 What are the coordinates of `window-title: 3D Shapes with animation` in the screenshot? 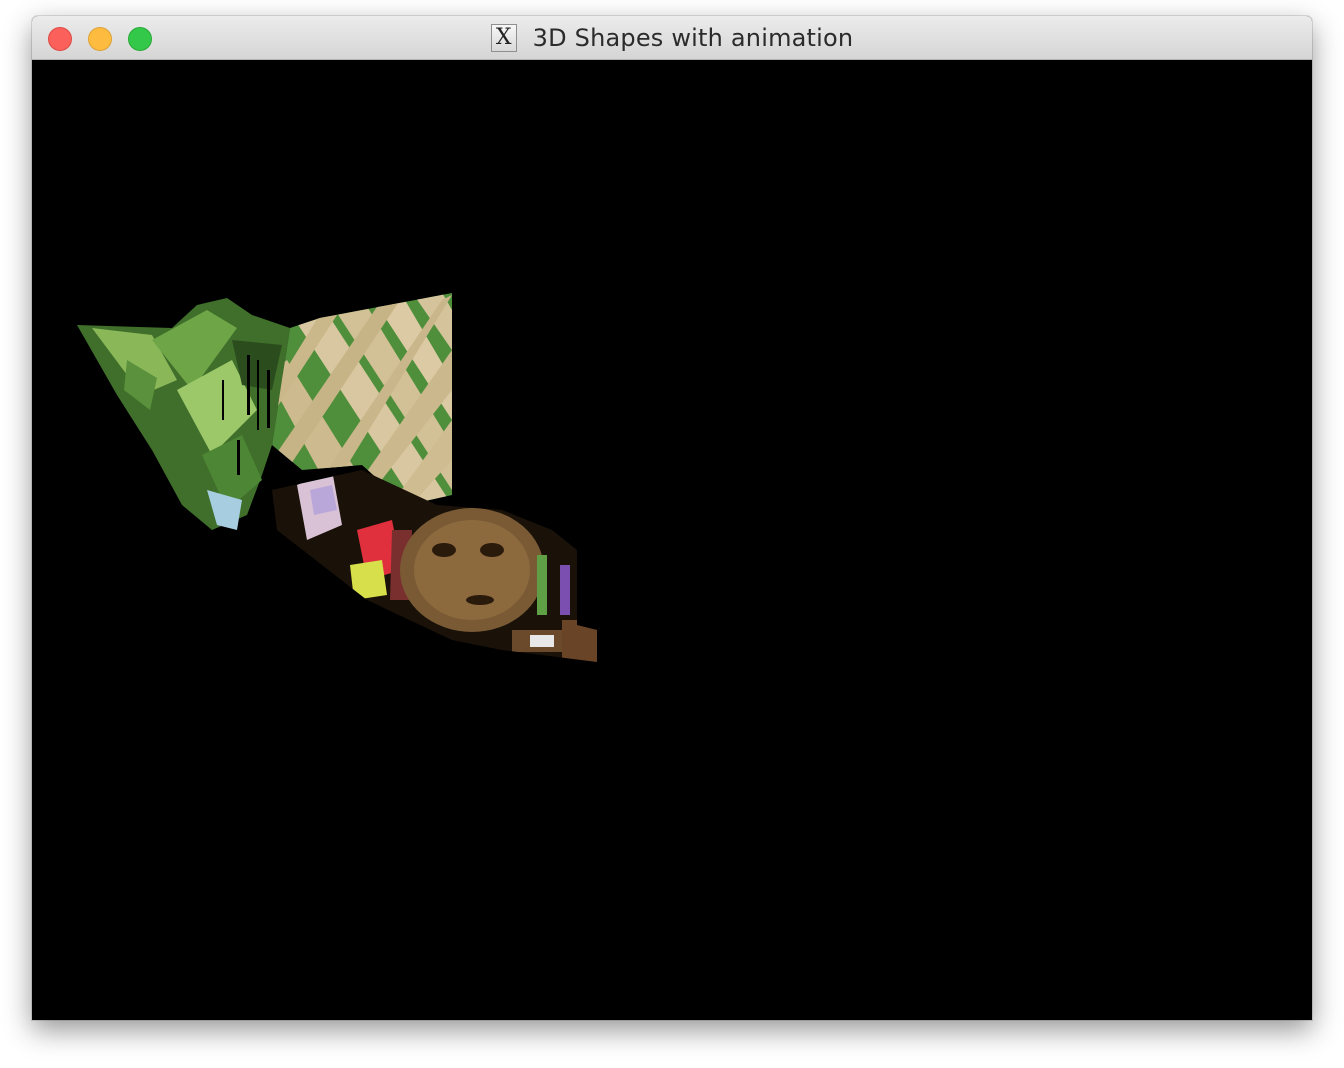 It's located at (693, 38).